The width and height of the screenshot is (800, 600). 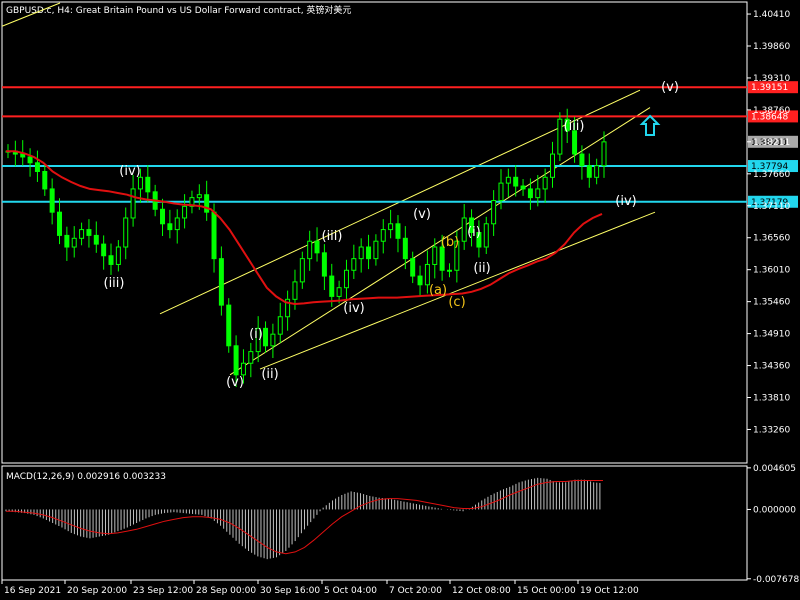 What do you see at coordinates (771, 207) in the screenshot?
I see `price-tick-label: 1.37110` at bounding box center [771, 207].